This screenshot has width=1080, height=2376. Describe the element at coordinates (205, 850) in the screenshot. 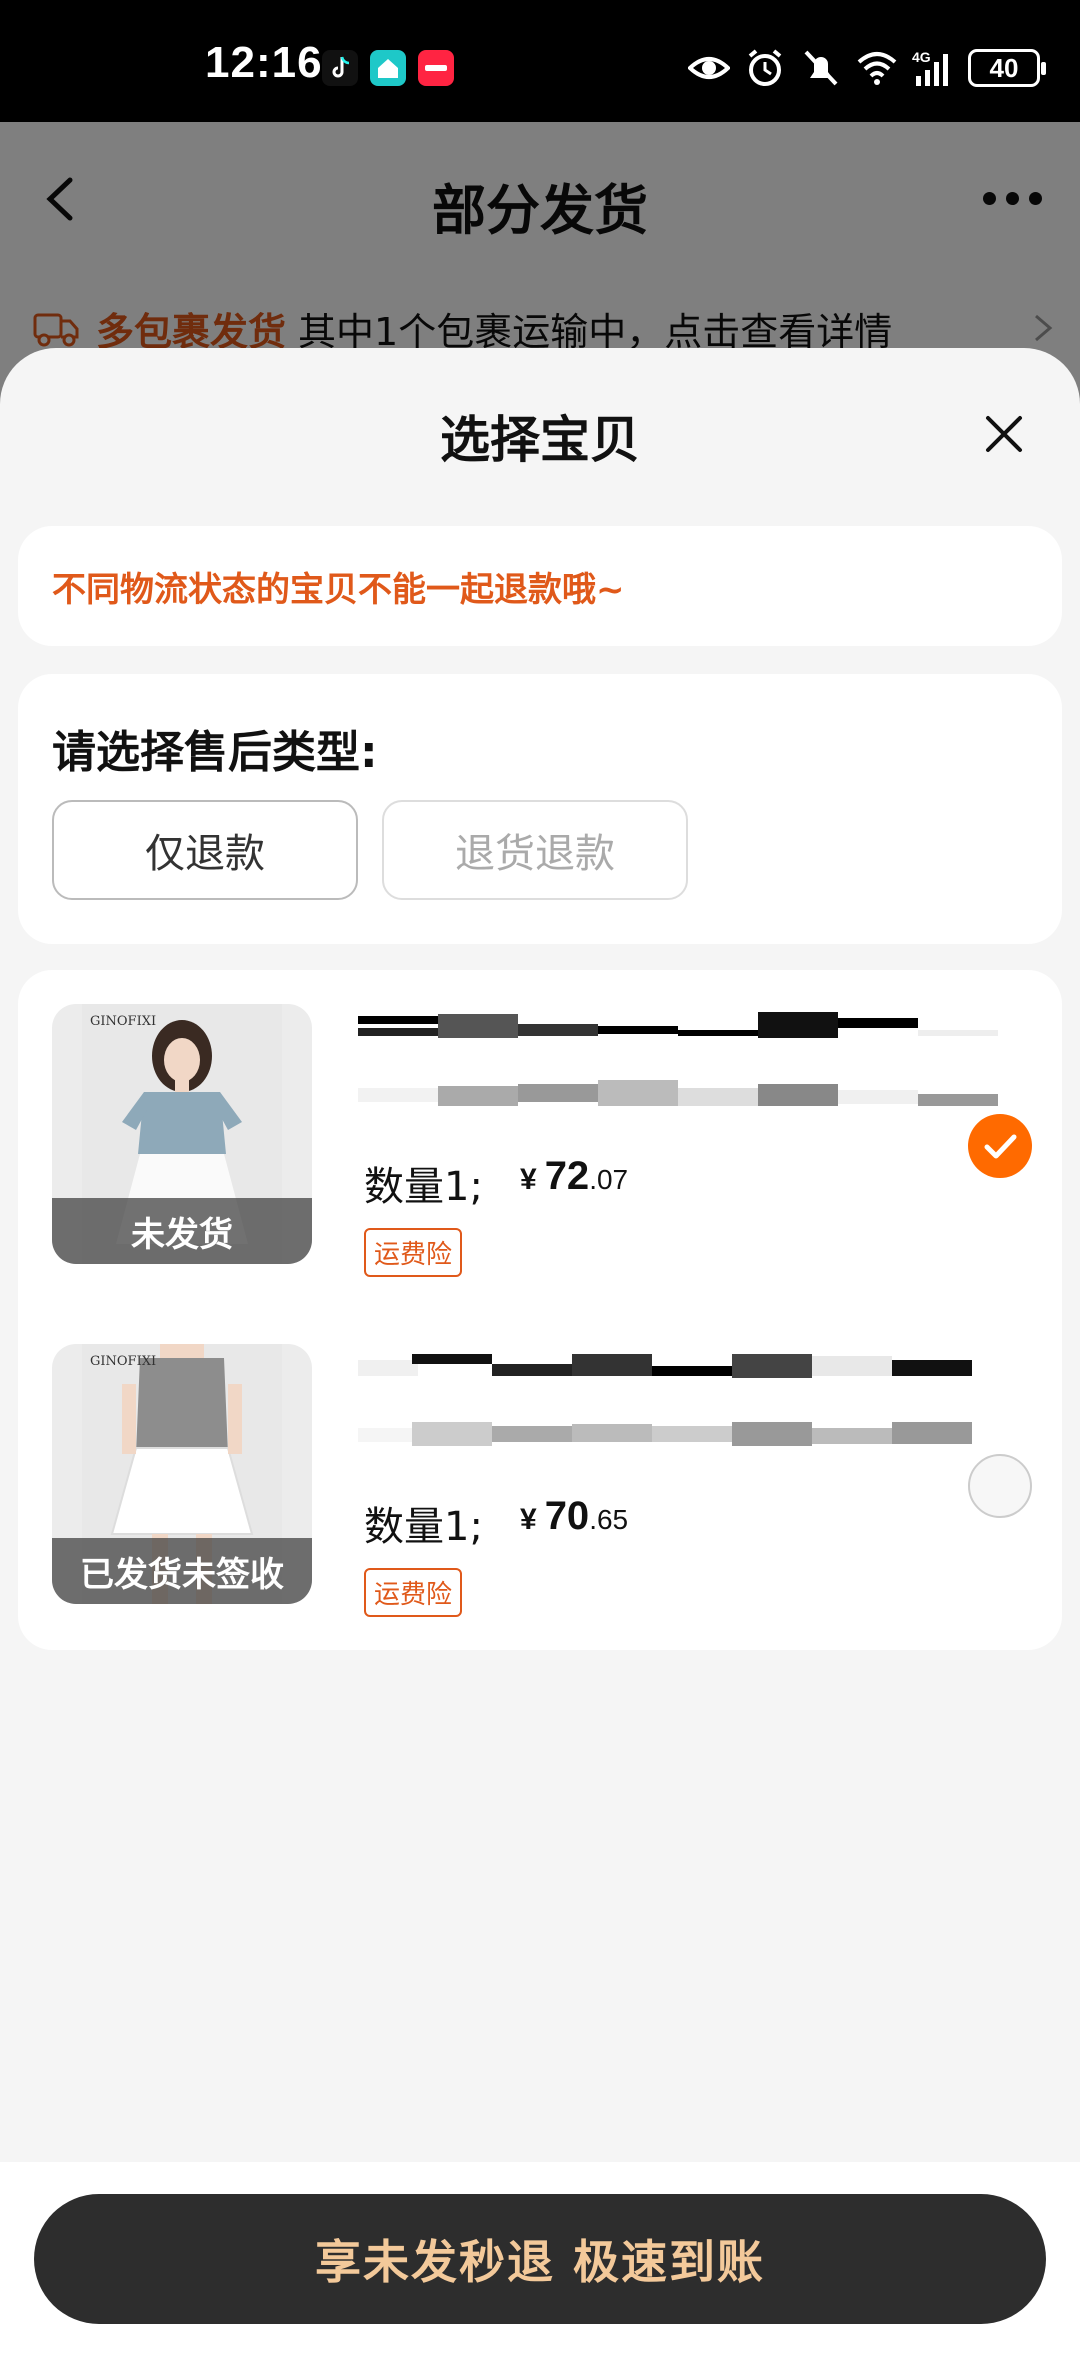

I see `refund-only-button: 仅退款` at that location.